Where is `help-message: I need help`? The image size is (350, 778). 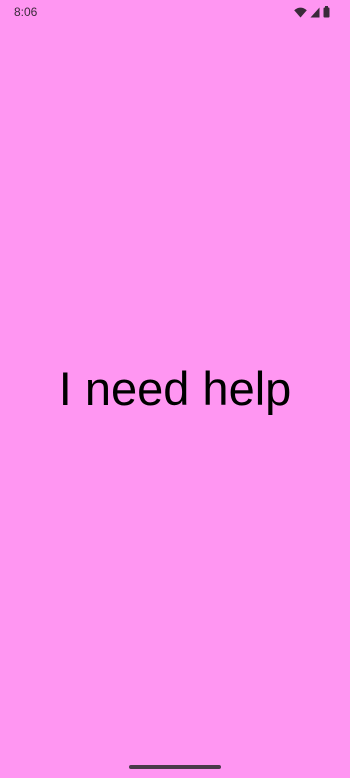
help-message: I need help is located at coordinates (175, 388).